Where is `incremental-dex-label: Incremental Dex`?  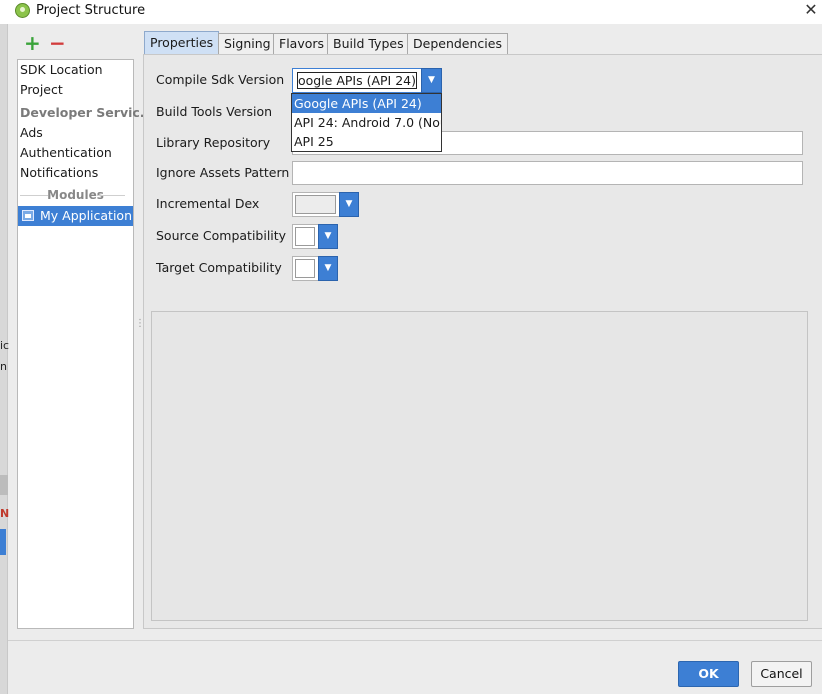 incremental-dex-label: Incremental Dex is located at coordinates (208, 203).